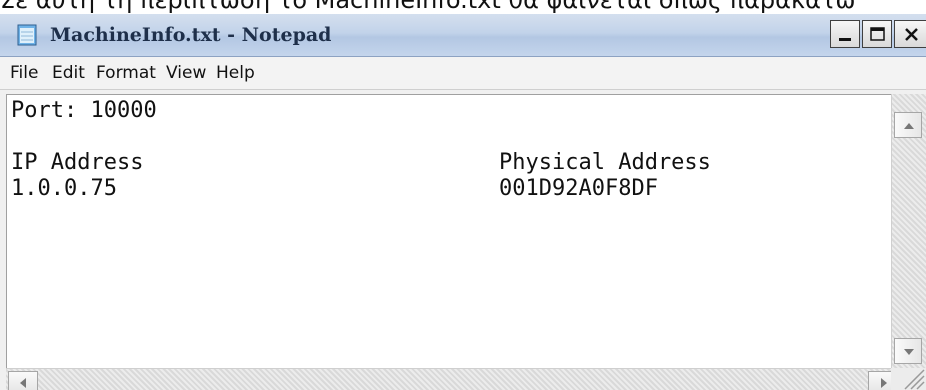 This screenshot has height=390, width=926. What do you see at coordinates (845, 39) in the screenshot?
I see `minimize-icon` at bounding box center [845, 39].